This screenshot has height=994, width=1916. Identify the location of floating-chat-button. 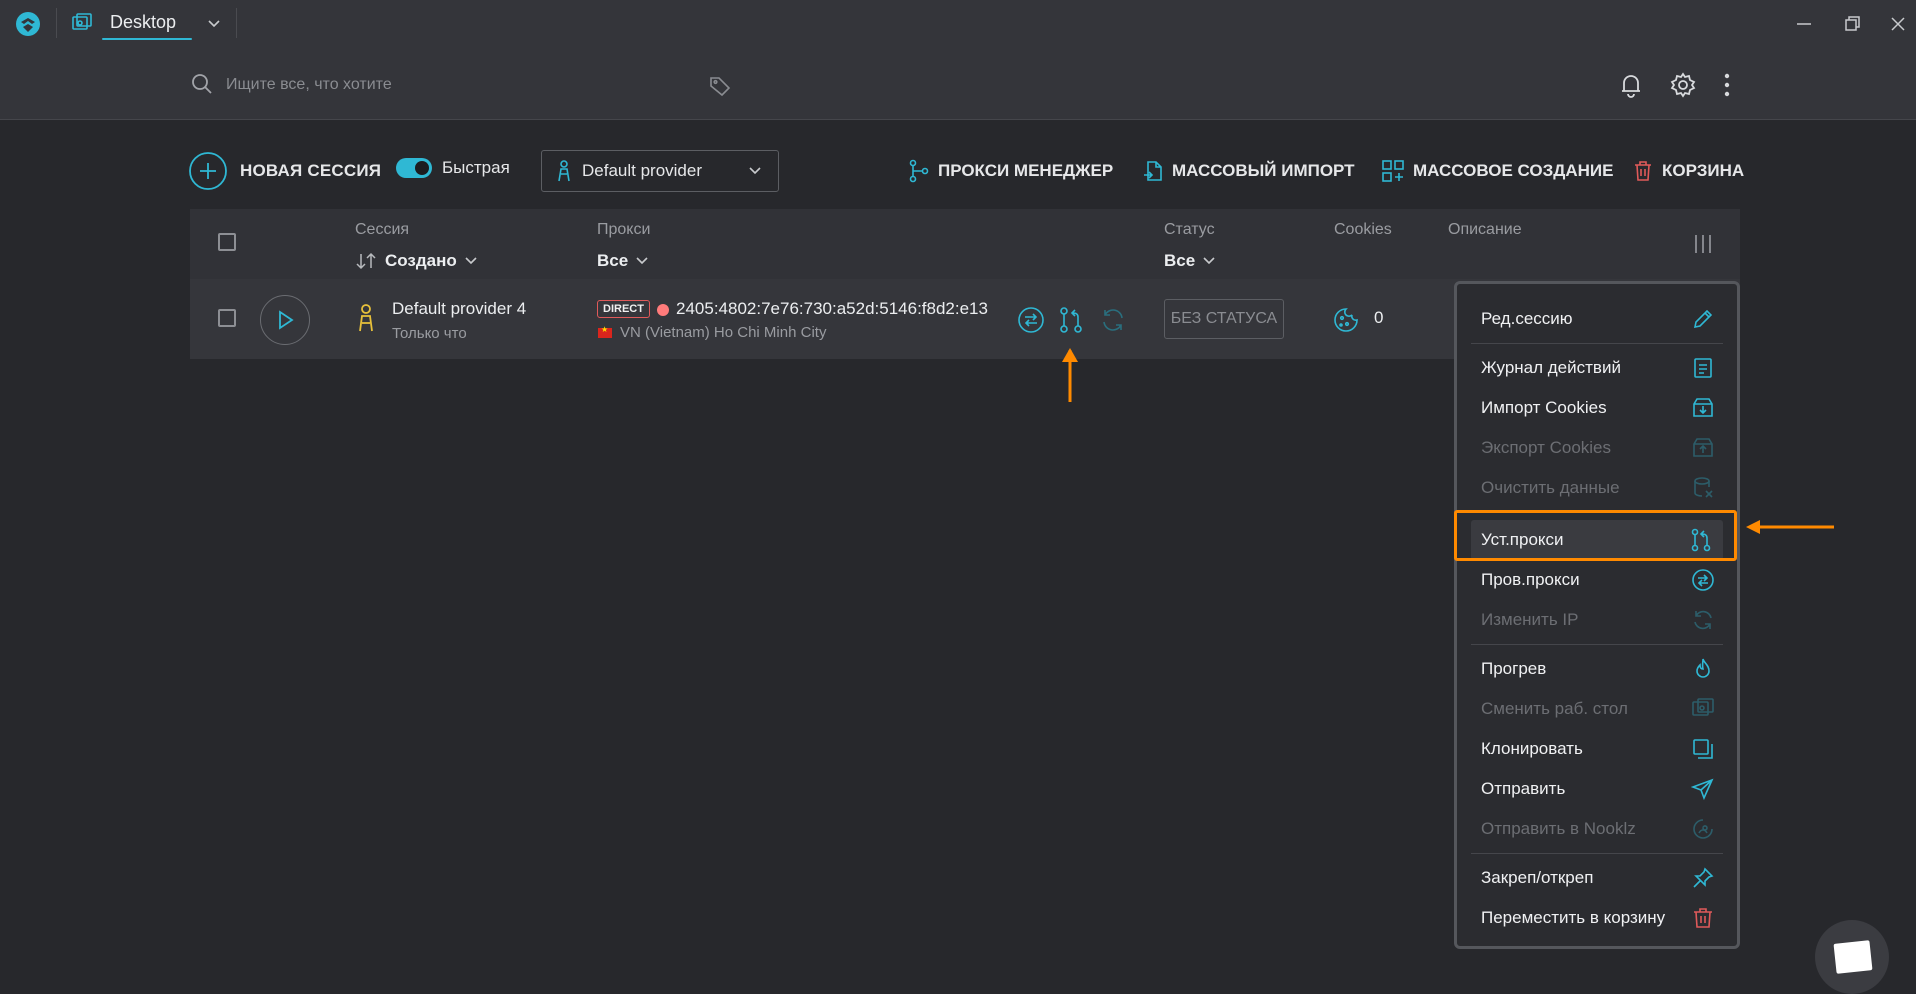
(1852, 957).